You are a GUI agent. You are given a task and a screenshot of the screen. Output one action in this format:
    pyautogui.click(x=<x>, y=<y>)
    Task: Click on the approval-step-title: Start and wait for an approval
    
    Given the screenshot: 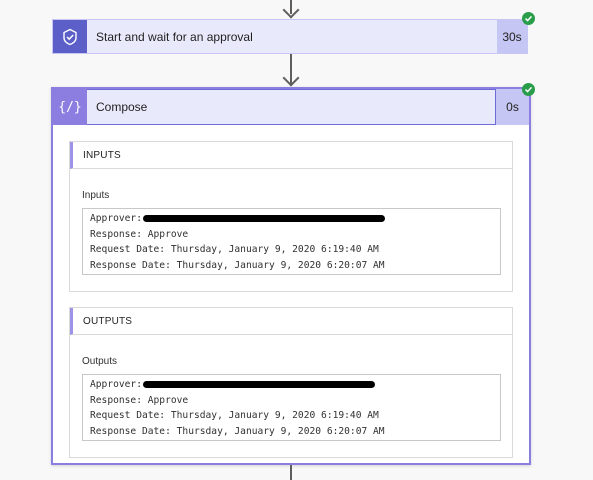 What is the action you would take?
    pyautogui.click(x=174, y=36)
    